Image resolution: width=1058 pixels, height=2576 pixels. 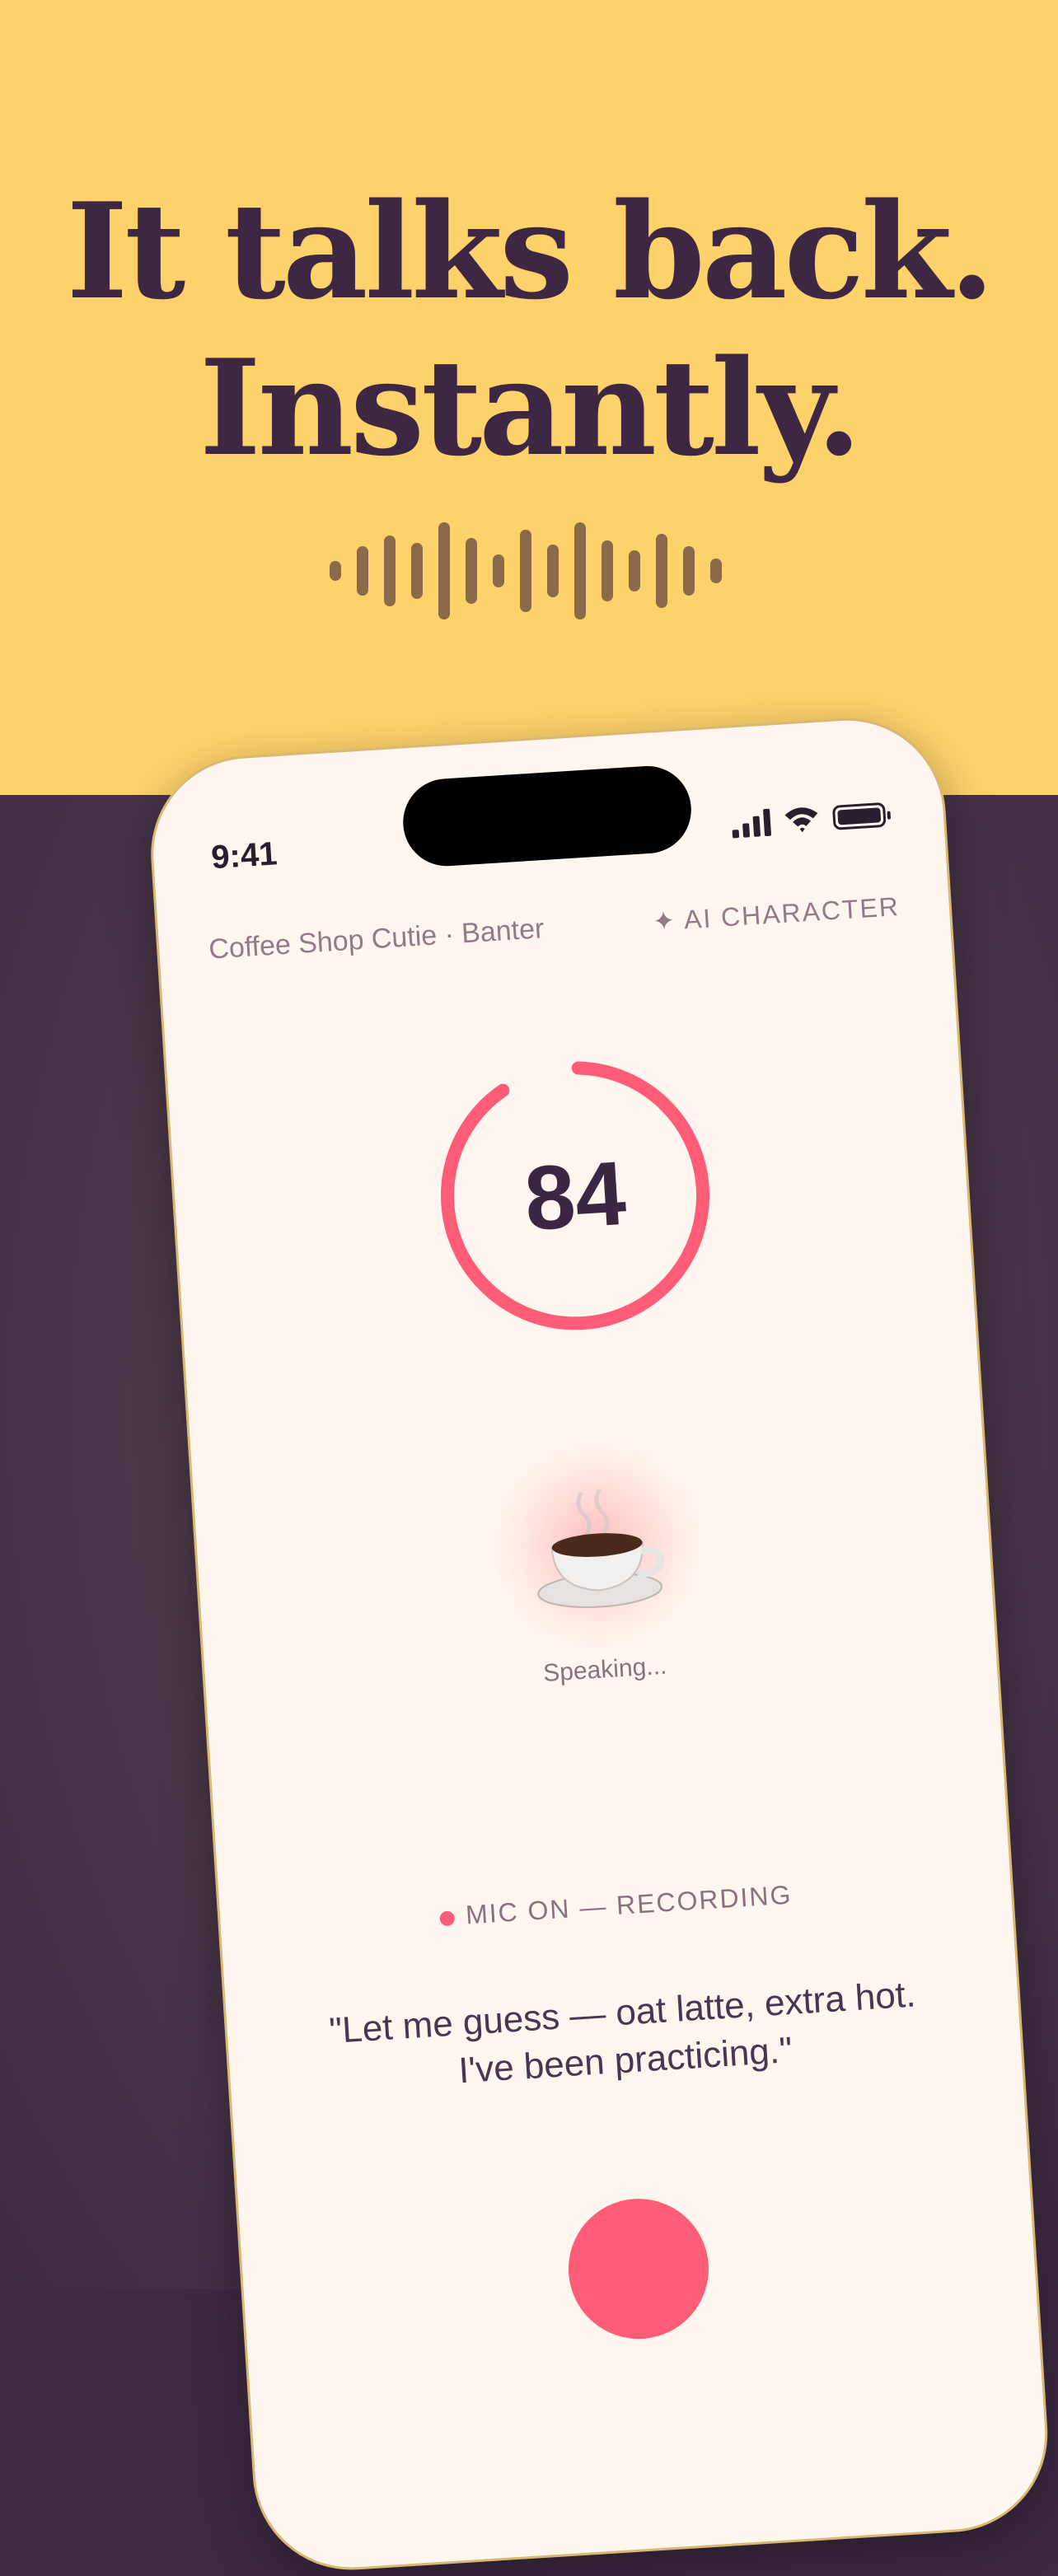 I want to click on sound-wave-icon, so click(x=529, y=570).